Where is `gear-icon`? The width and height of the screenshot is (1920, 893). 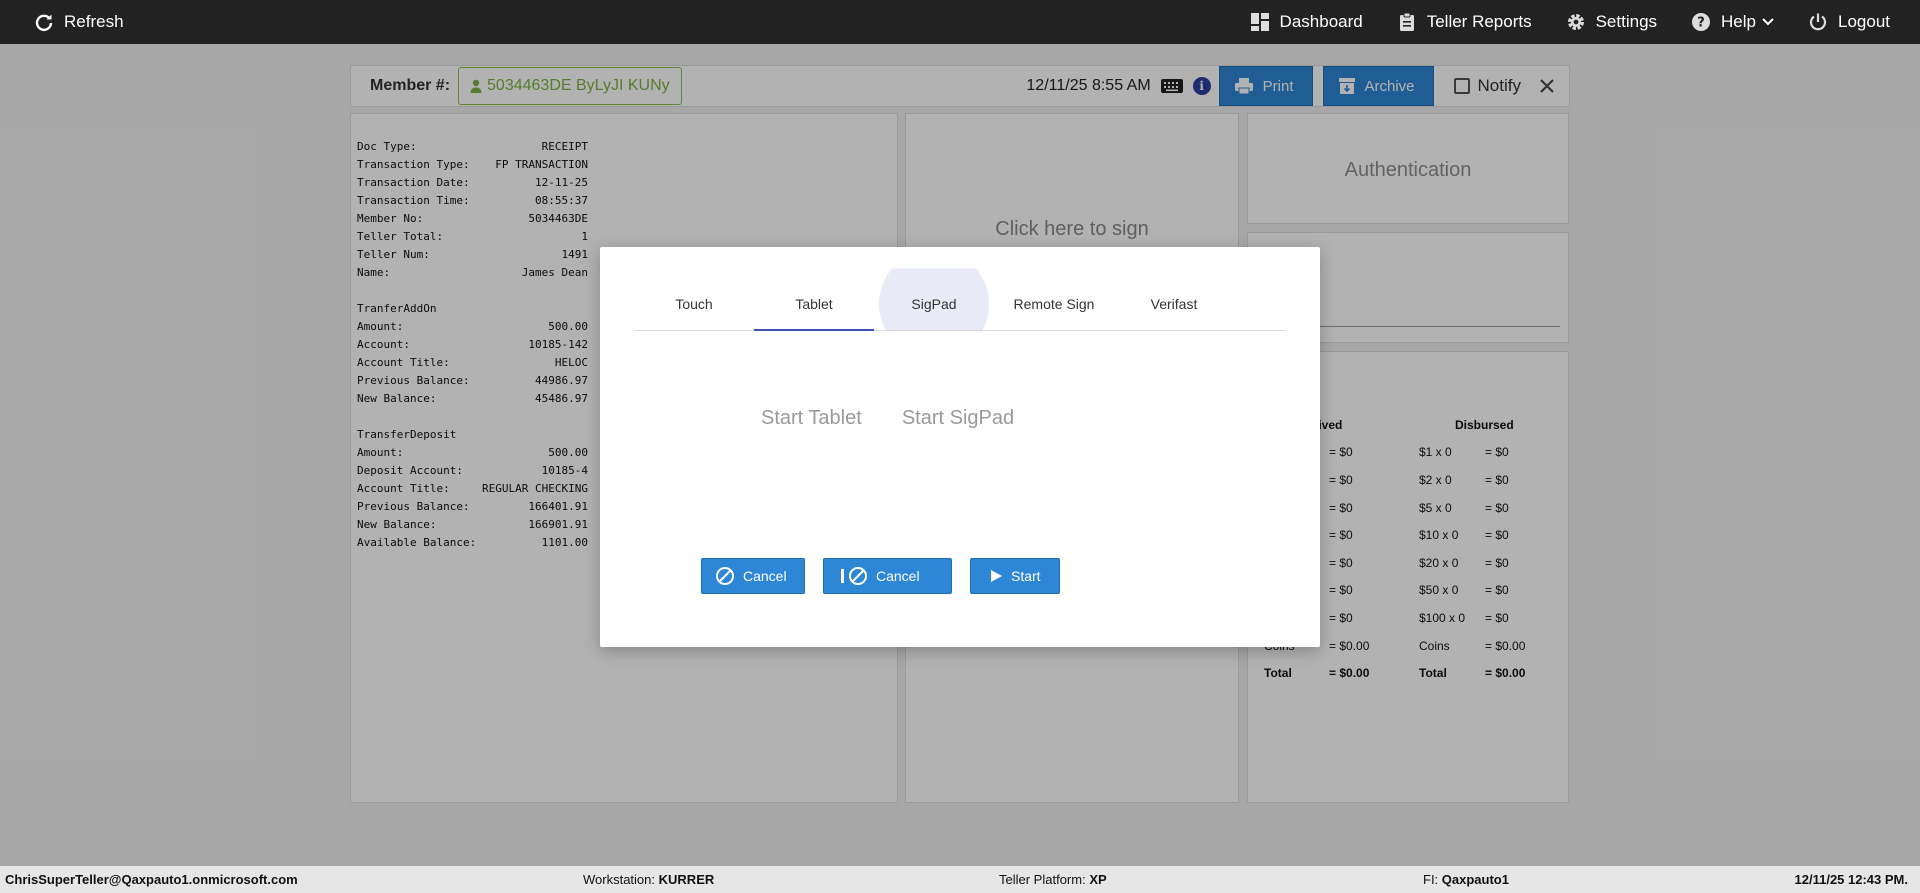 gear-icon is located at coordinates (1575, 22).